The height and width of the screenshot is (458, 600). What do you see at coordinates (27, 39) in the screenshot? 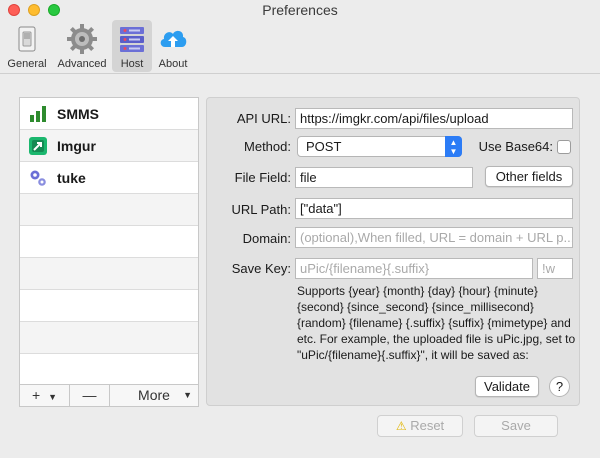
I see `switch-icon` at bounding box center [27, 39].